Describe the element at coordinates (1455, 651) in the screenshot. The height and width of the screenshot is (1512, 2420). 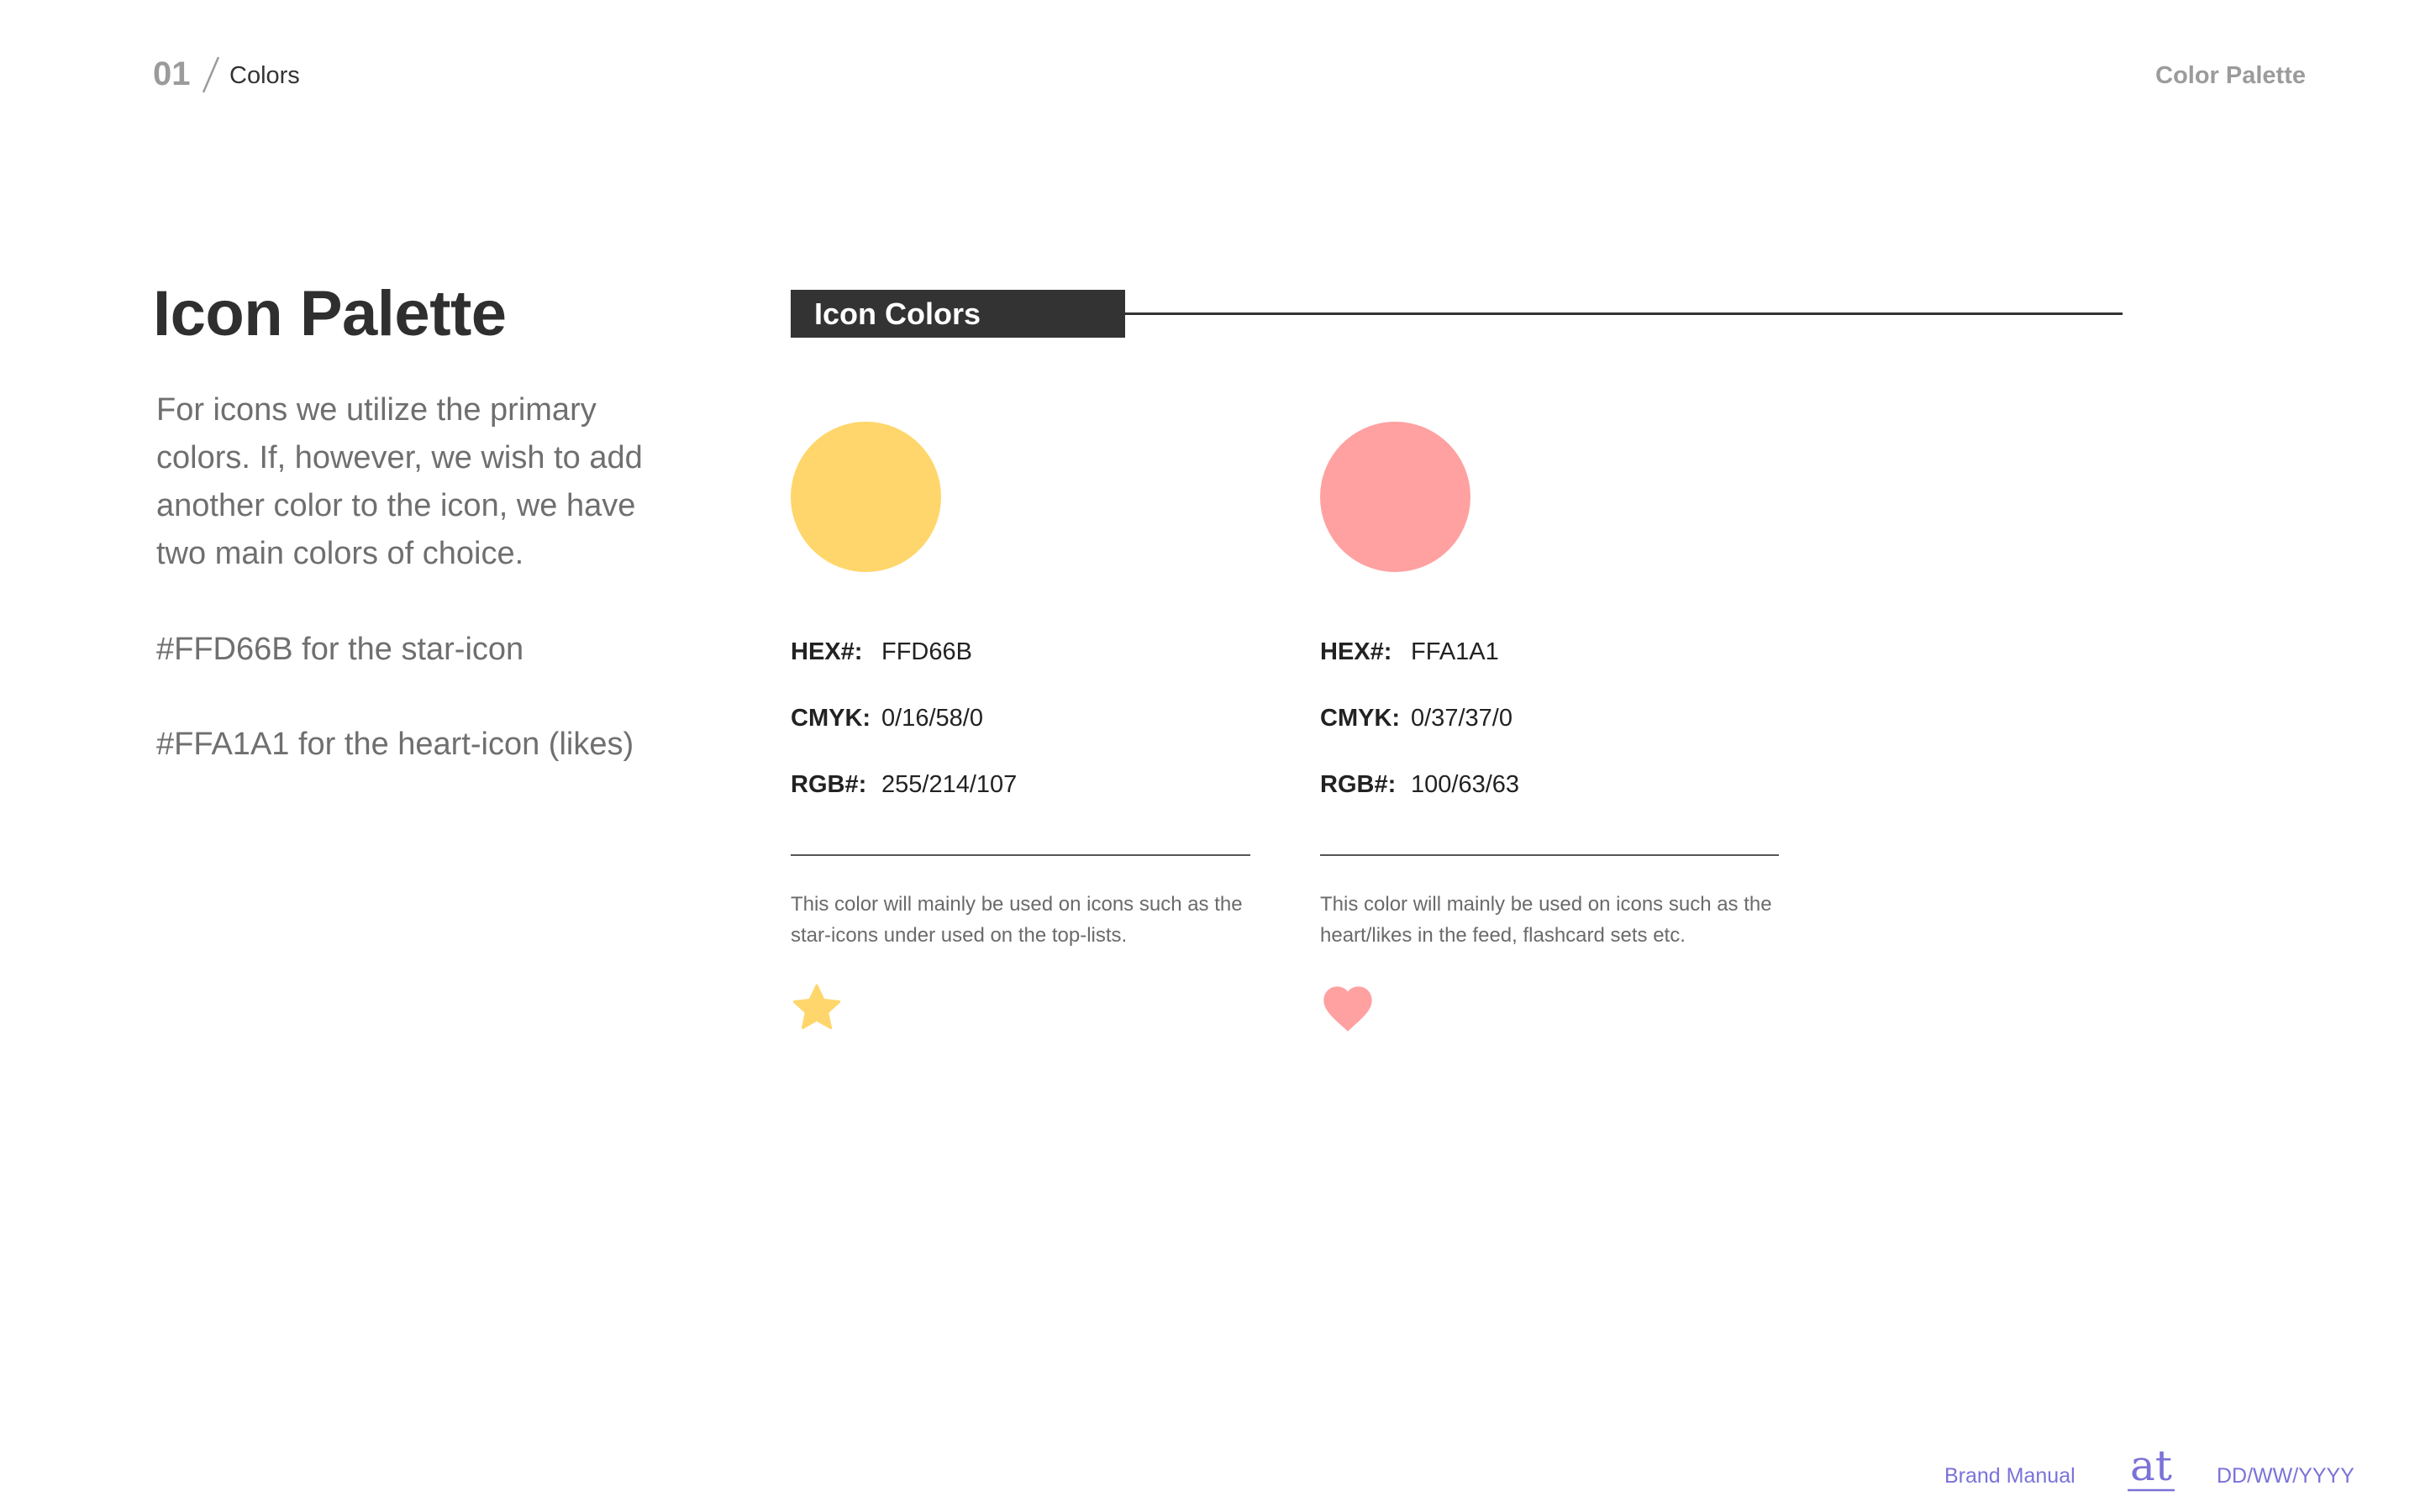
I see `hex-value: FFA1A1` at that location.